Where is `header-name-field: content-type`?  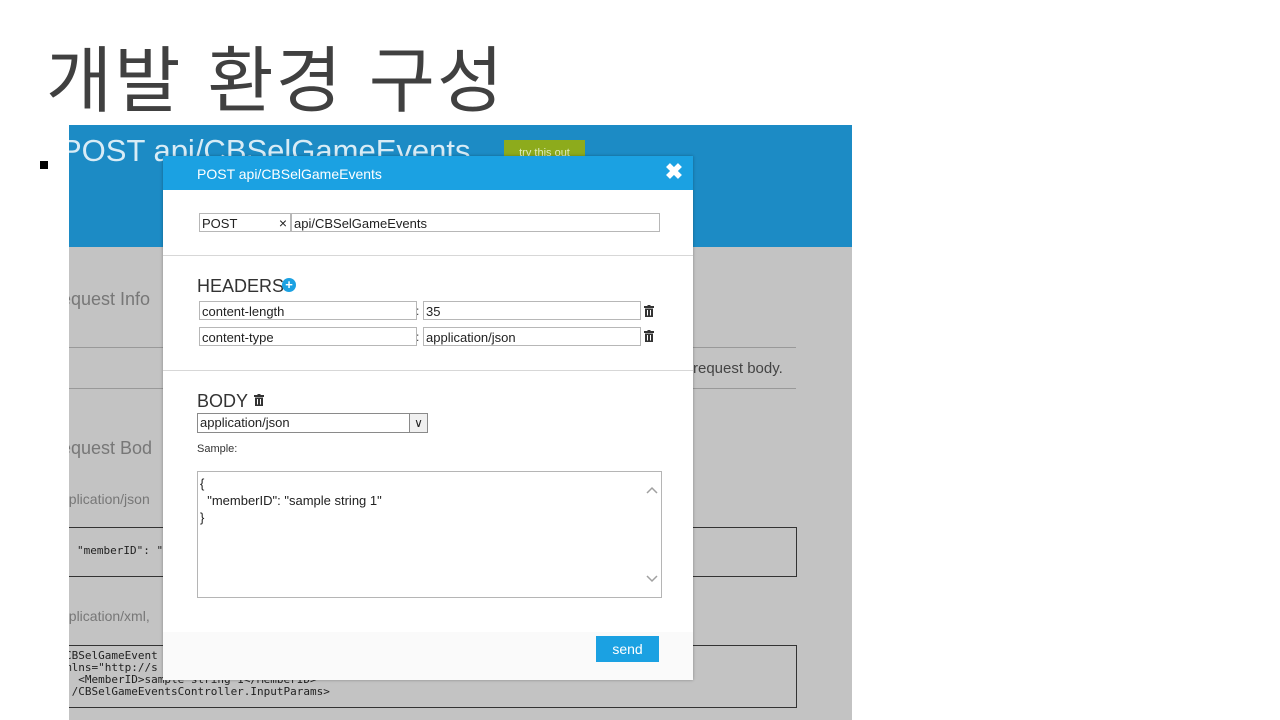 header-name-field: content-type is located at coordinates (308, 336).